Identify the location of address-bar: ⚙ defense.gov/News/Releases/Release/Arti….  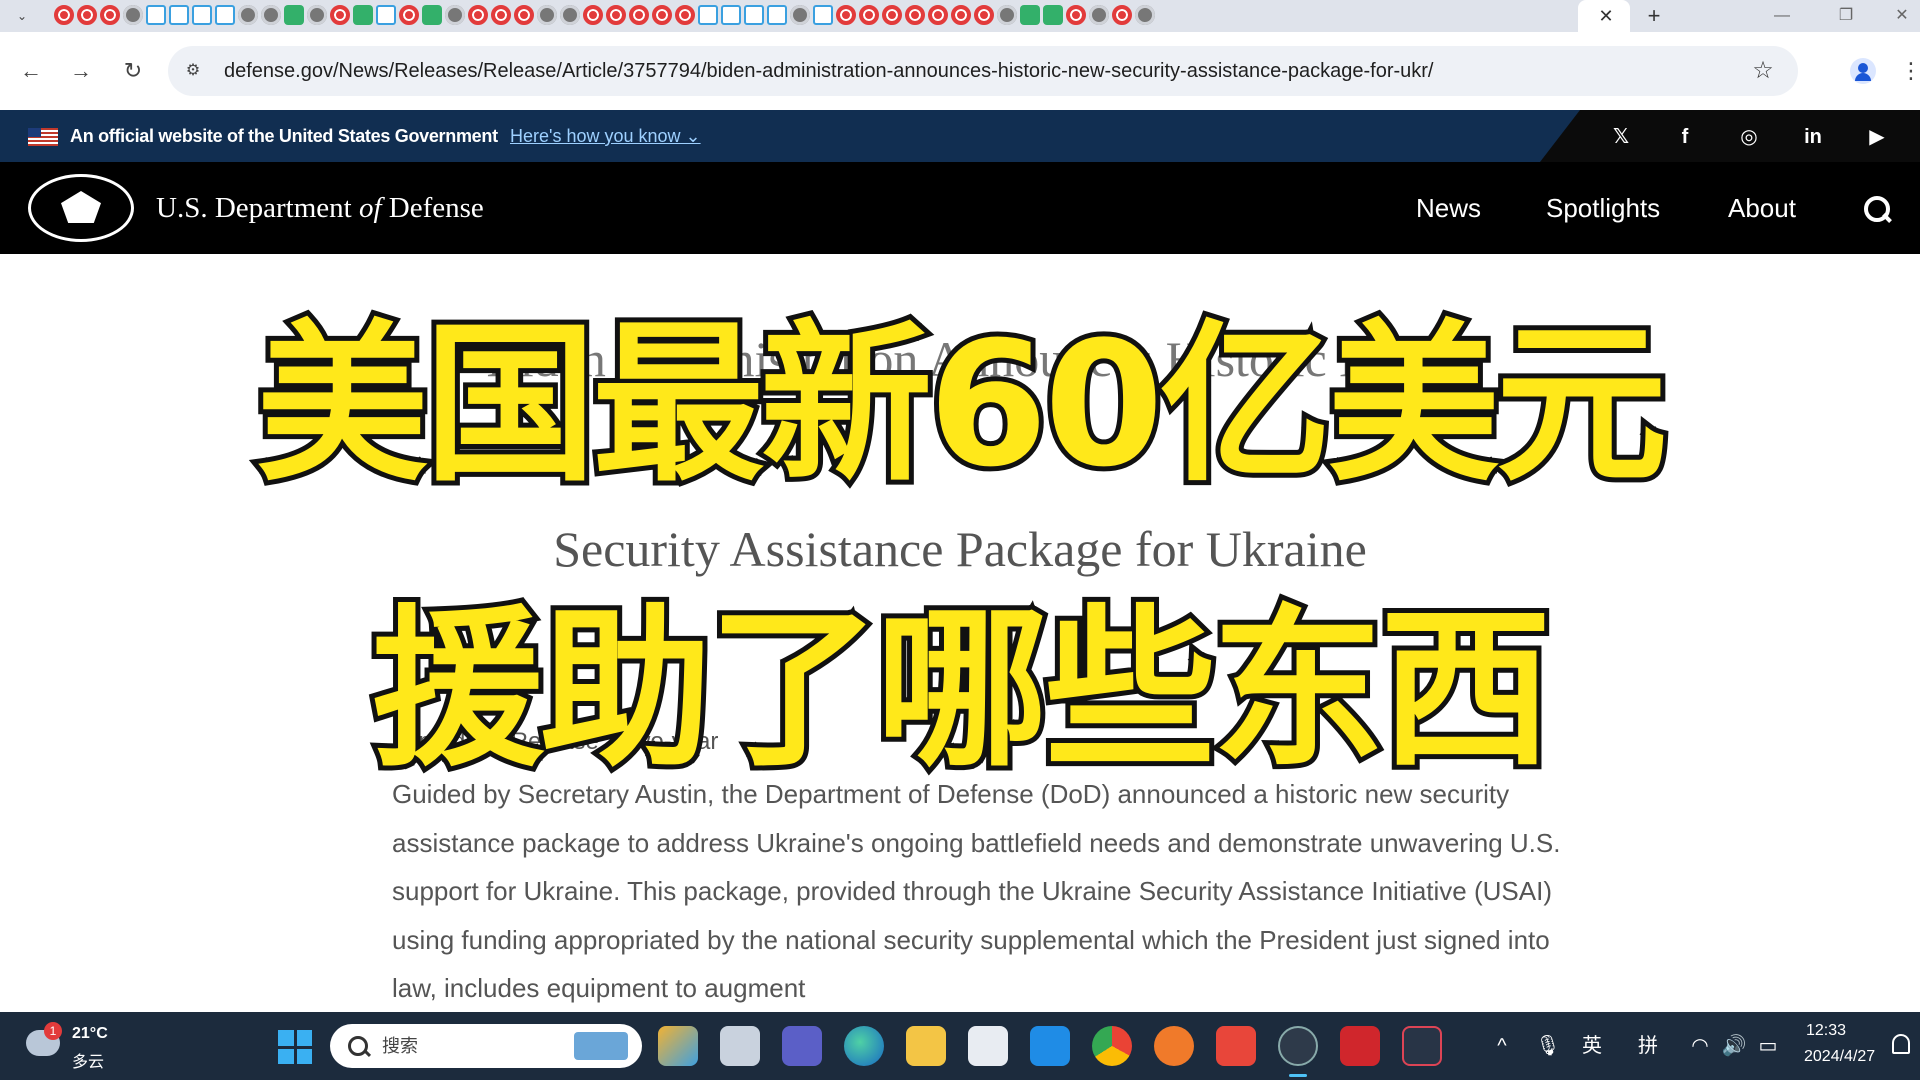
(983, 71).